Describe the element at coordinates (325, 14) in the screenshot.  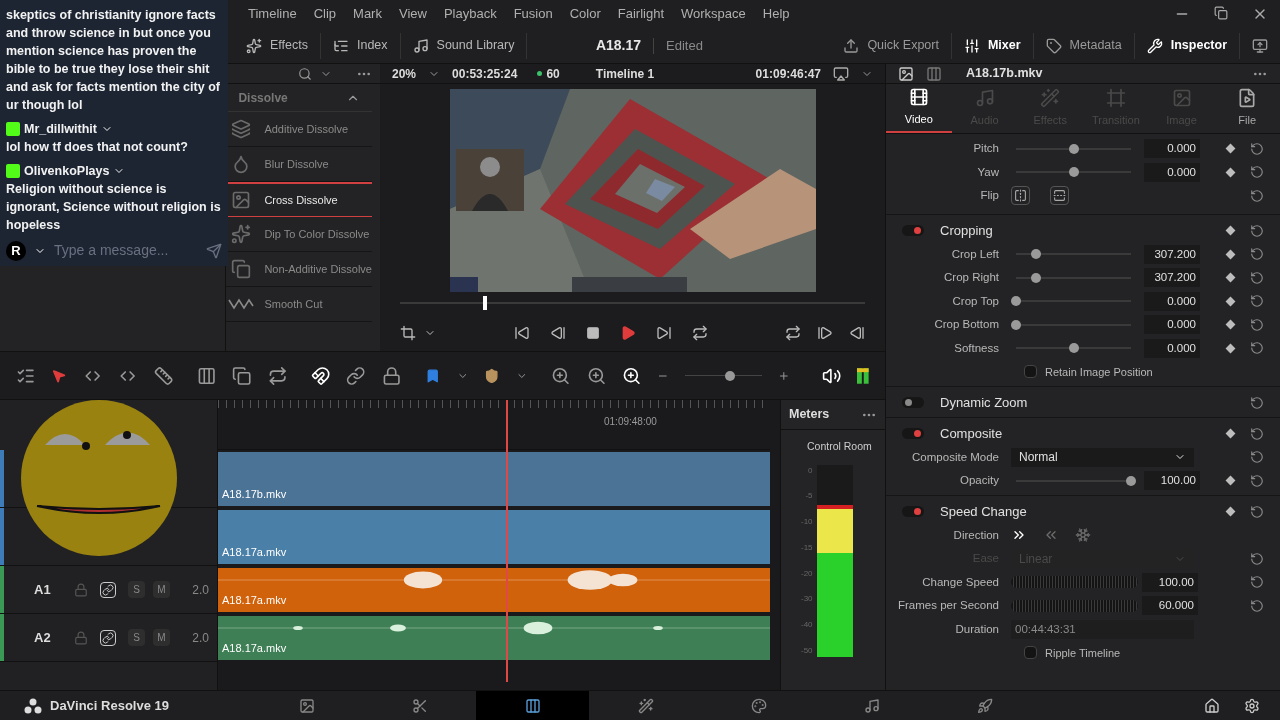
I see `menu-item: Clip` at that location.